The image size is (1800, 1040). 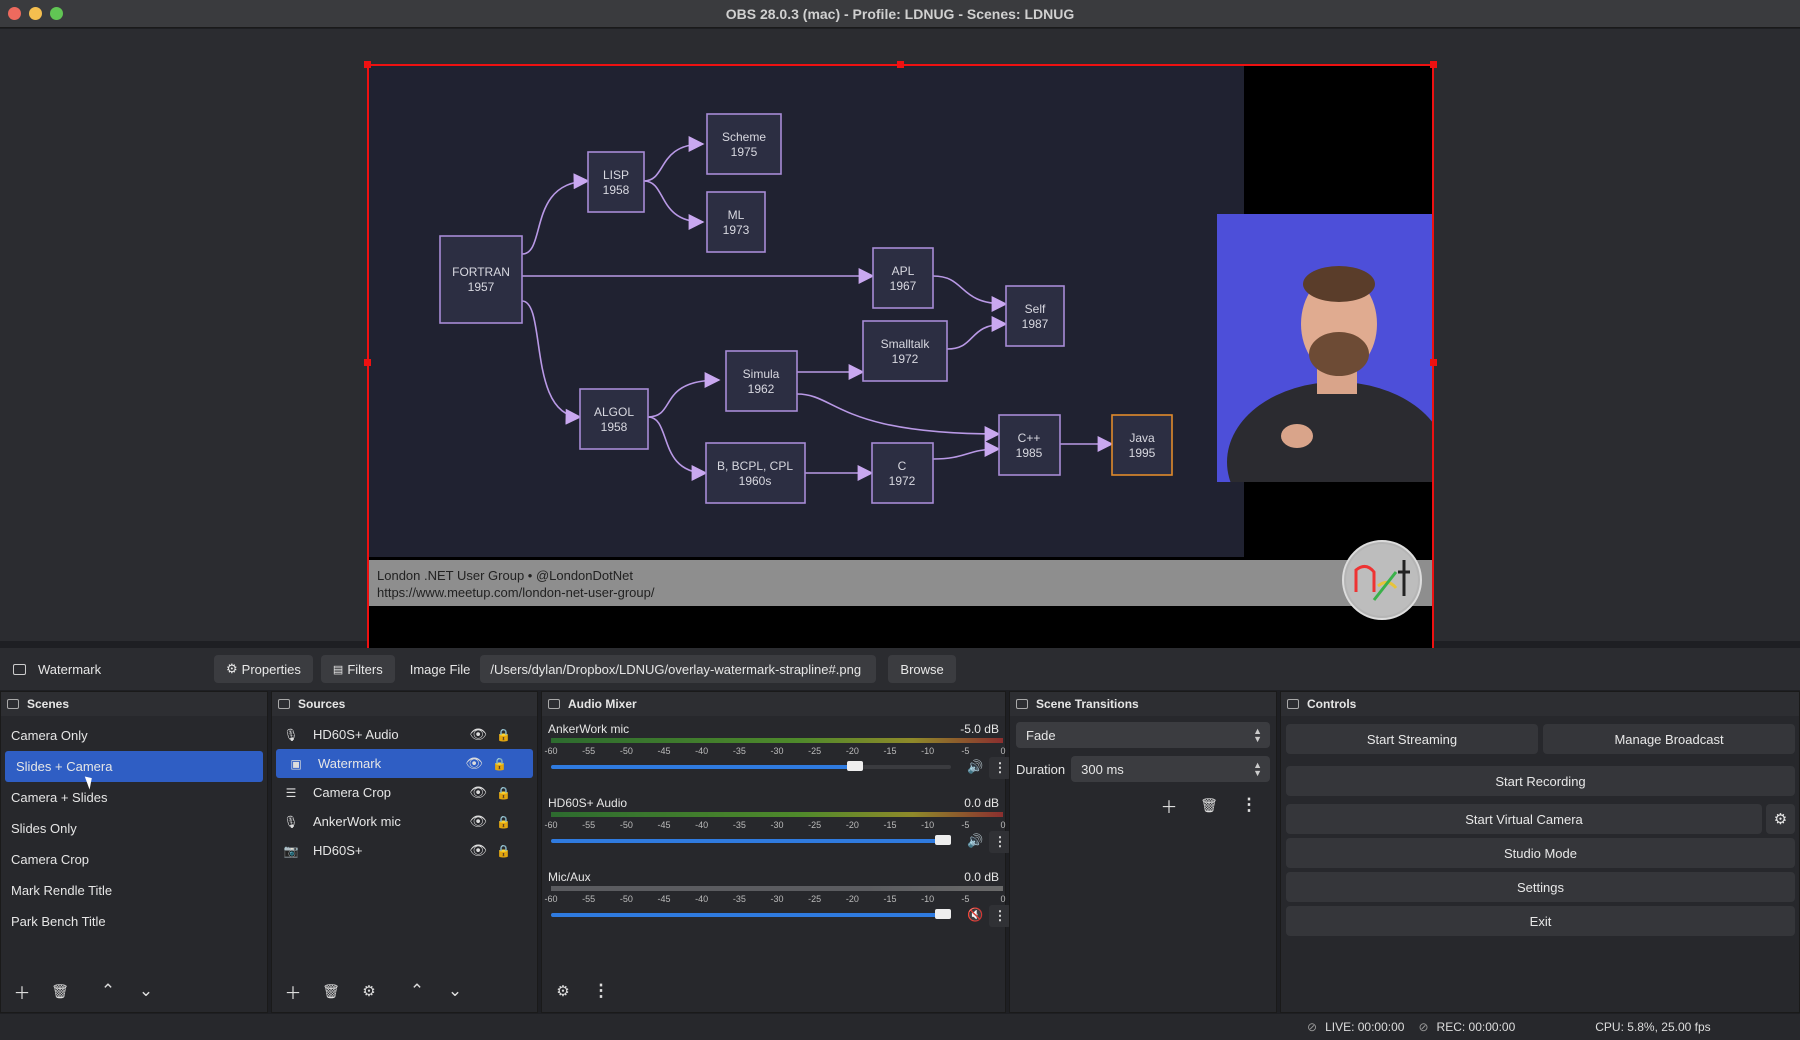 What do you see at coordinates (900, 64) in the screenshot?
I see `resize-handle-tc` at bounding box center [900, 64].